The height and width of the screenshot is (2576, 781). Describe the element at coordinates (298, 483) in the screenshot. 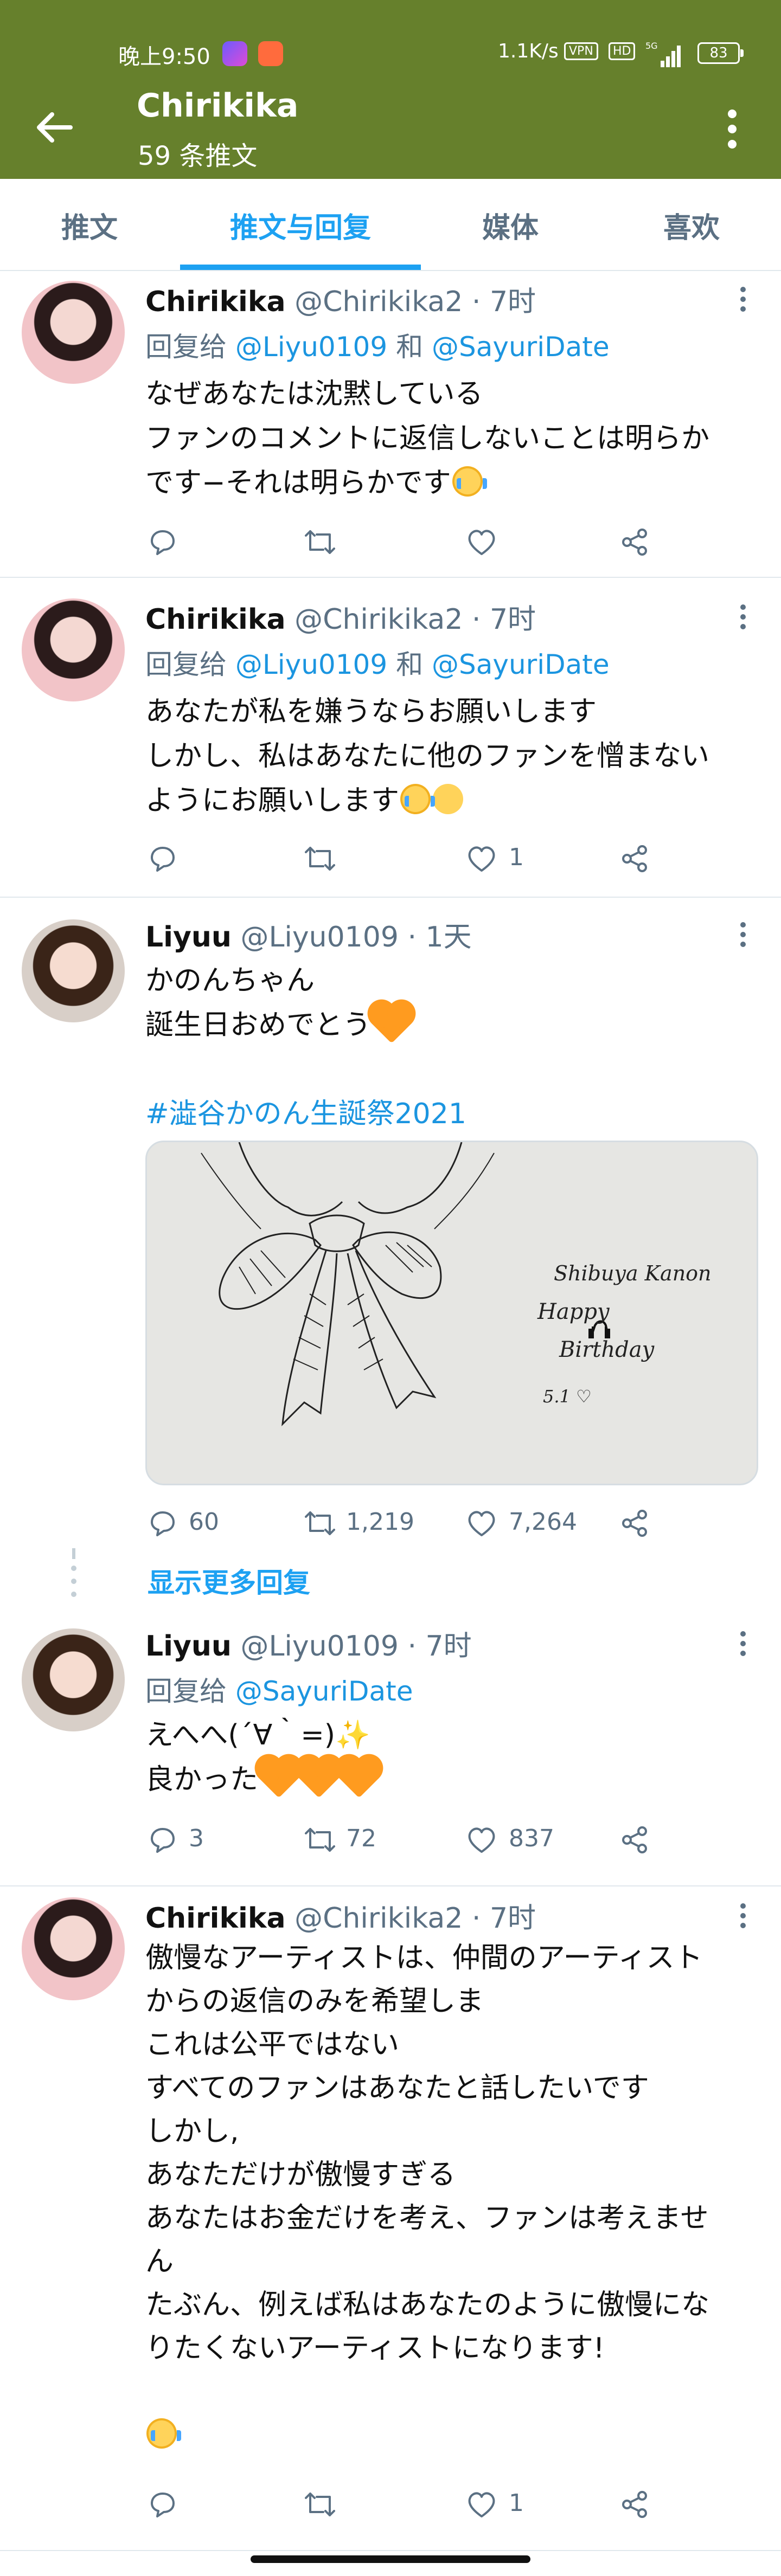

I see `tweet-text-line: です−それは明らかです` at that location.